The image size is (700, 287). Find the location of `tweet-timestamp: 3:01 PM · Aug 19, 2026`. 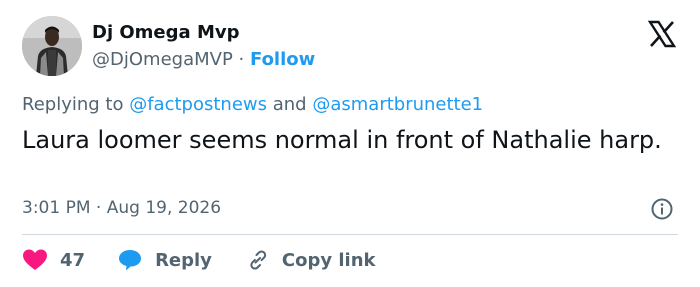

tweet-timestamp: 3:01 PM · Aug 19, 2026 is located at coordinates (121, 208).